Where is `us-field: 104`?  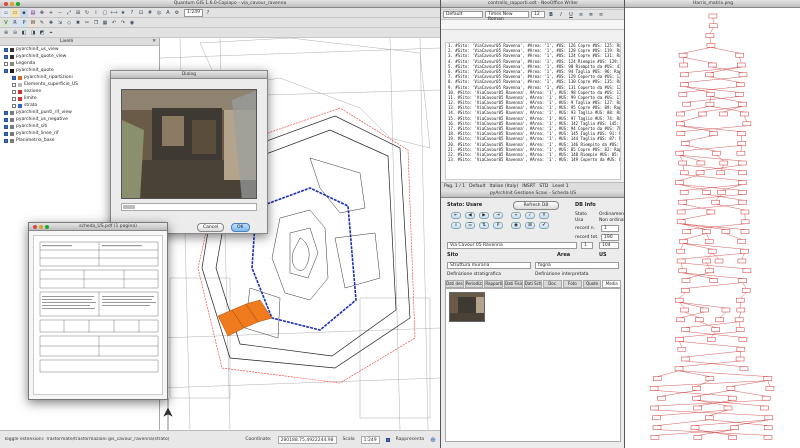 us-field: 104 is located at coordinates (609, 245).